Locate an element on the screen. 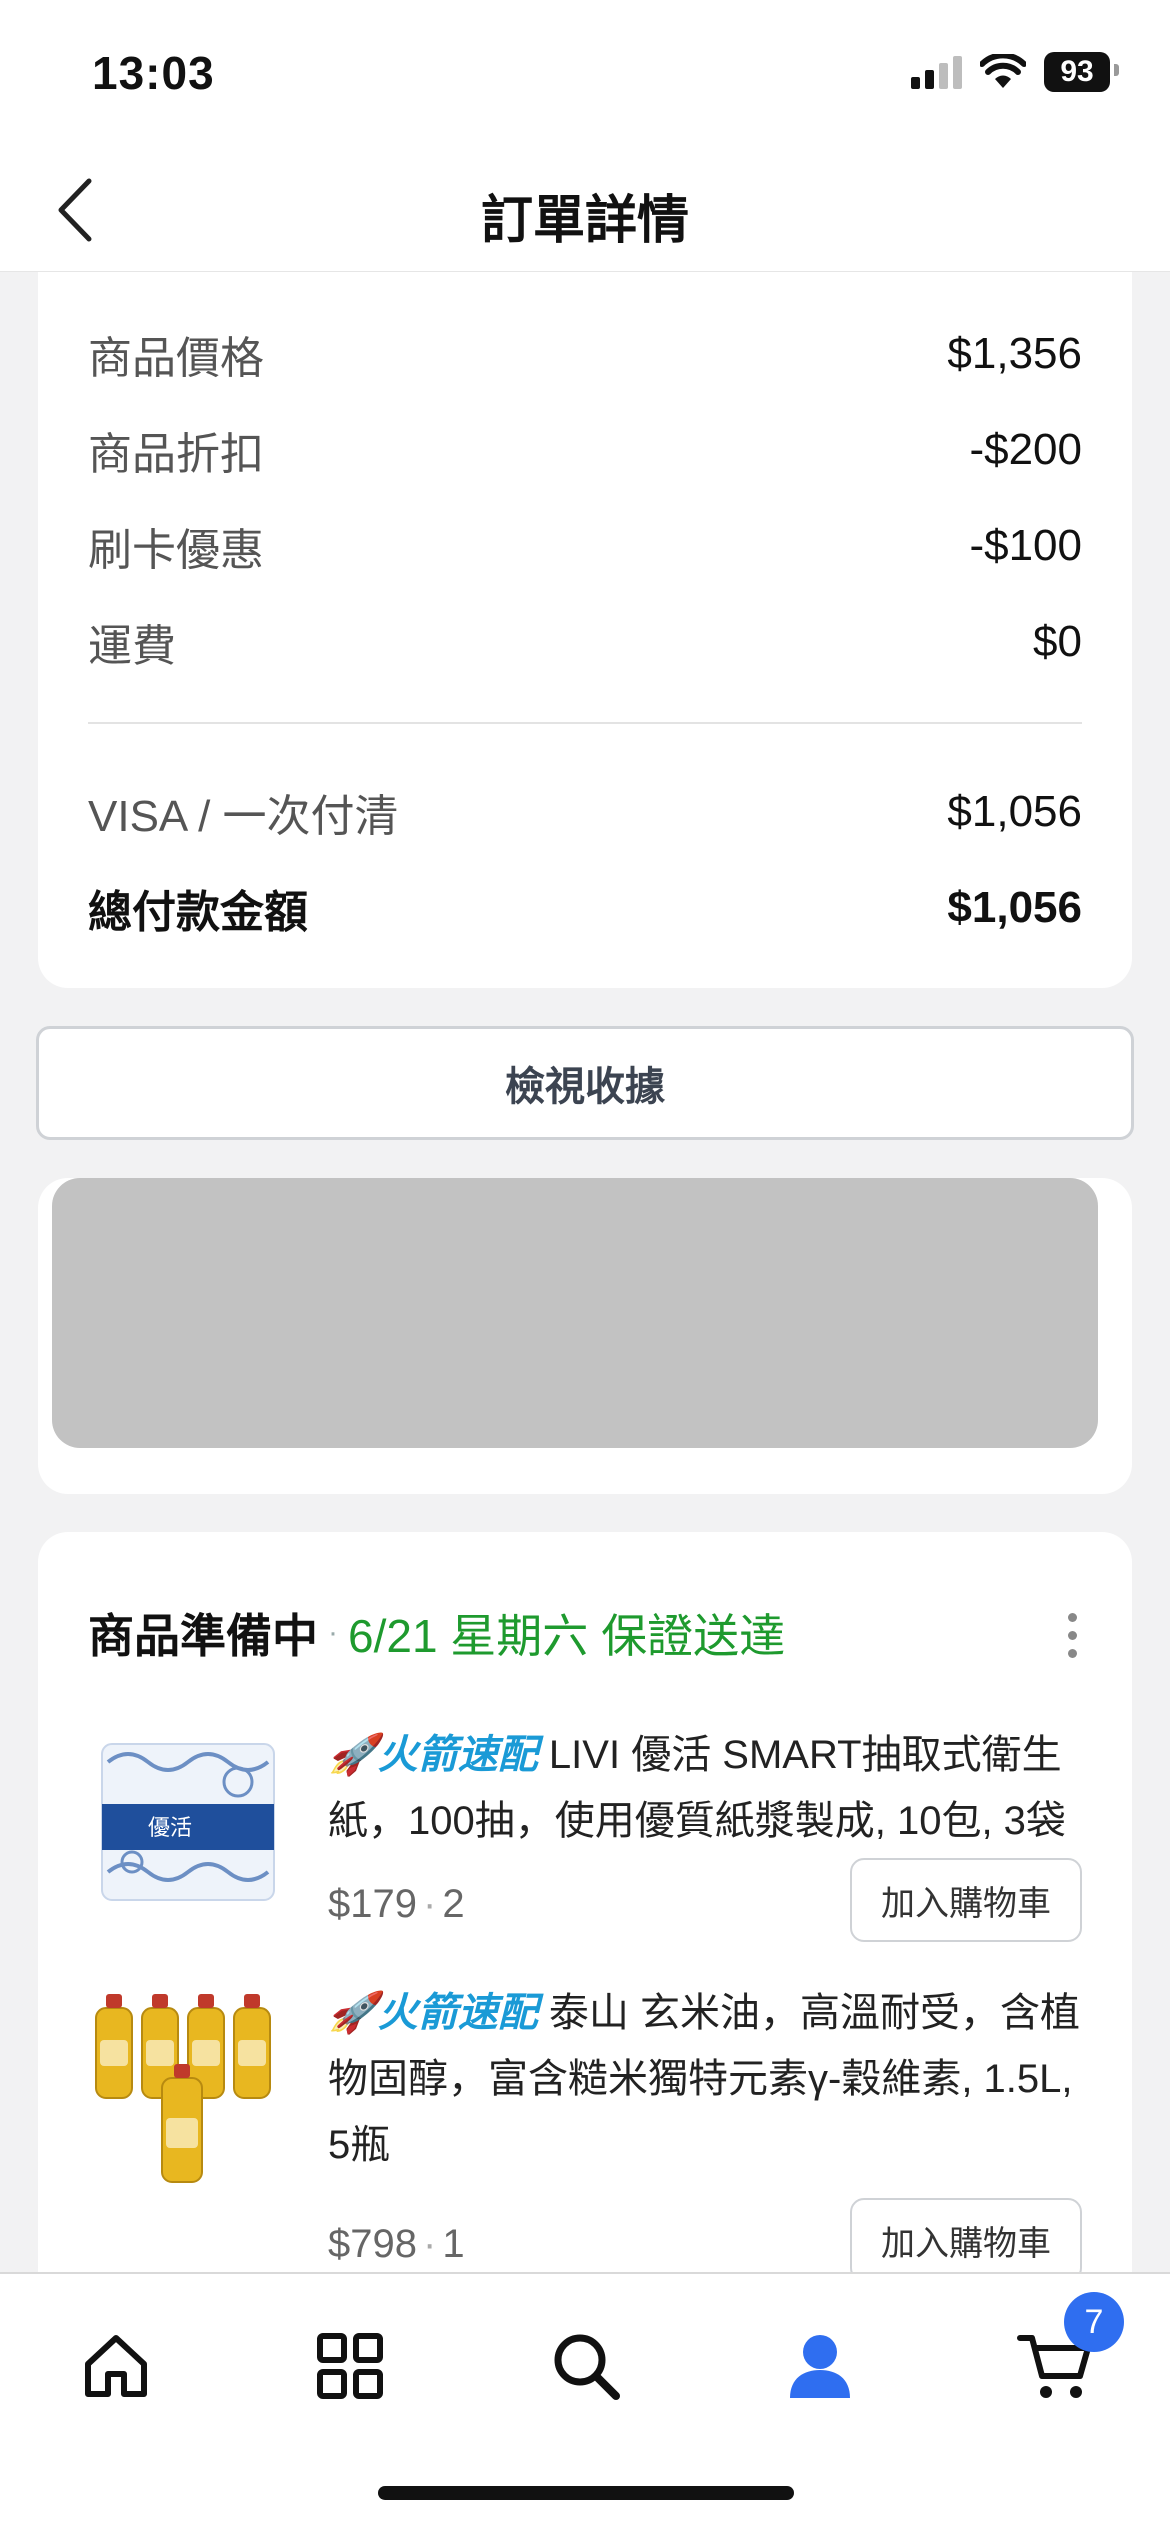 This screenshot has height=2532, width=1170. payment-method-value: $1,056 is located at coordinates (1014, 811).